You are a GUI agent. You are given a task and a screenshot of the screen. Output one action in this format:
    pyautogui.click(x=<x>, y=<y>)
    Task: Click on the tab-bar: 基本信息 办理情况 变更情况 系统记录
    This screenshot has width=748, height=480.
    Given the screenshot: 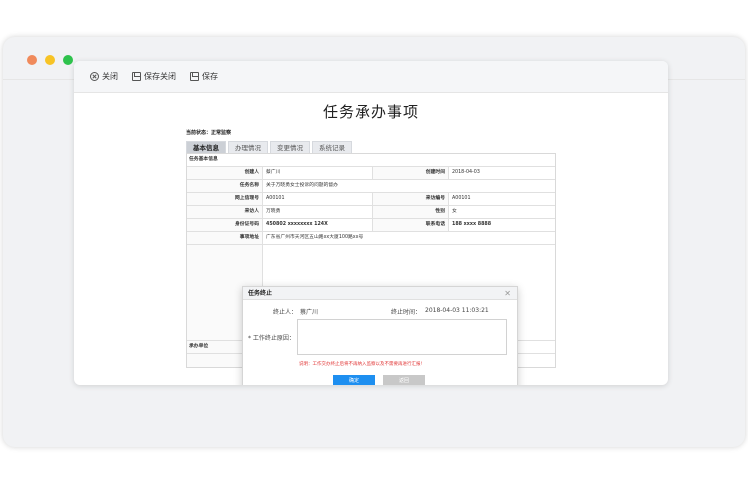 What is the action you would take?
    pyautogui.click(x=270, y=147)
    